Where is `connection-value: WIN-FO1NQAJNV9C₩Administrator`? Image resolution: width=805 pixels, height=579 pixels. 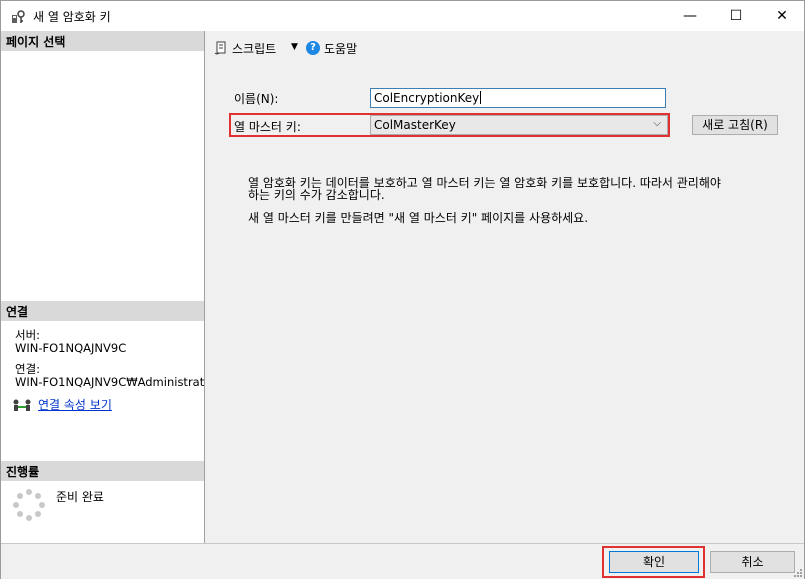 connection-value: WIN-FO1NQAJNV9C₩Administrator is located at coordinates (110, 382).